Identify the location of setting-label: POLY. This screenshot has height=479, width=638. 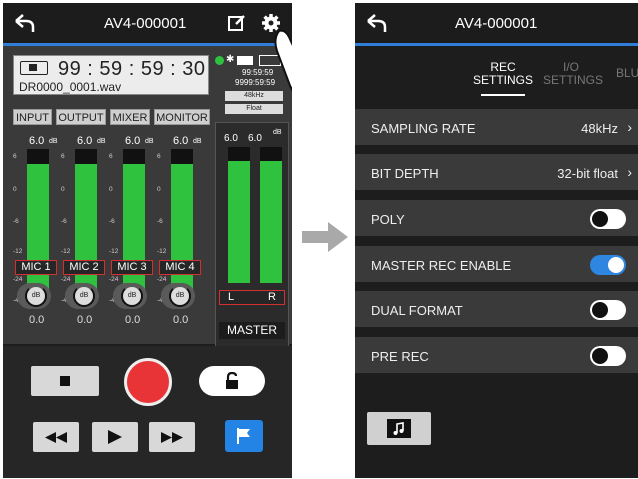
(388, 219).